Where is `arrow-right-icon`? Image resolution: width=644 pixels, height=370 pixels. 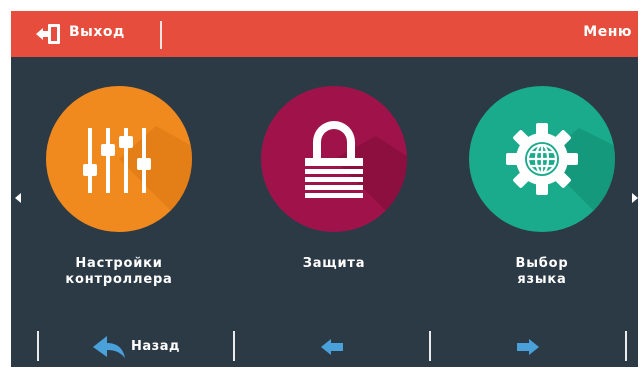
arrow-right-icon is located at coordinates (528, 347).